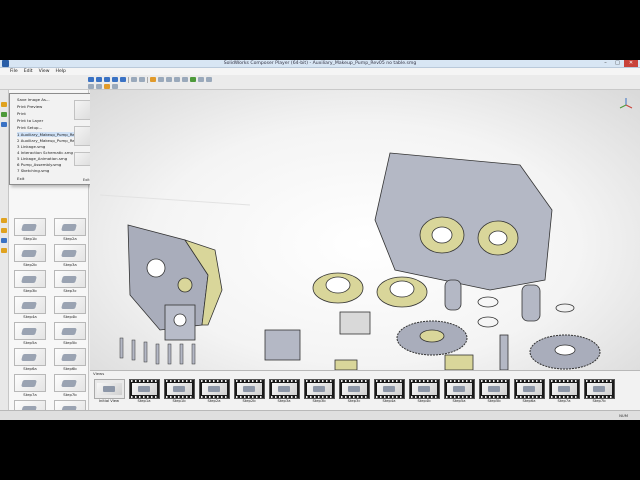 This screenshot has height=480, width=640. Describe the element at coordinates (33, 170) in the screenshot. I see `menu-item-recent-7: 7 Sketching.smg` at that location.